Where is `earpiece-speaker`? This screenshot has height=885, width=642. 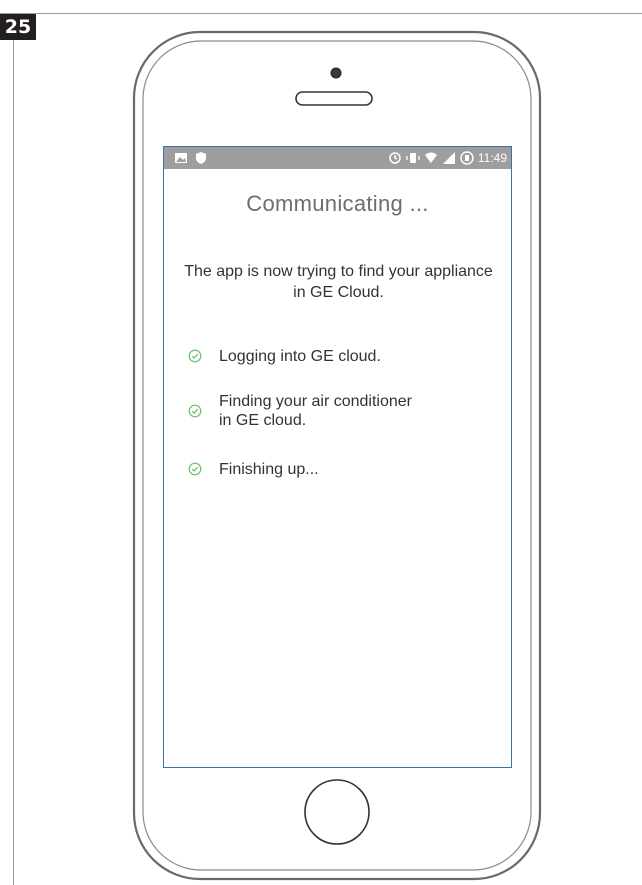 earpiece-speaker is located at coordinates (334, 98).